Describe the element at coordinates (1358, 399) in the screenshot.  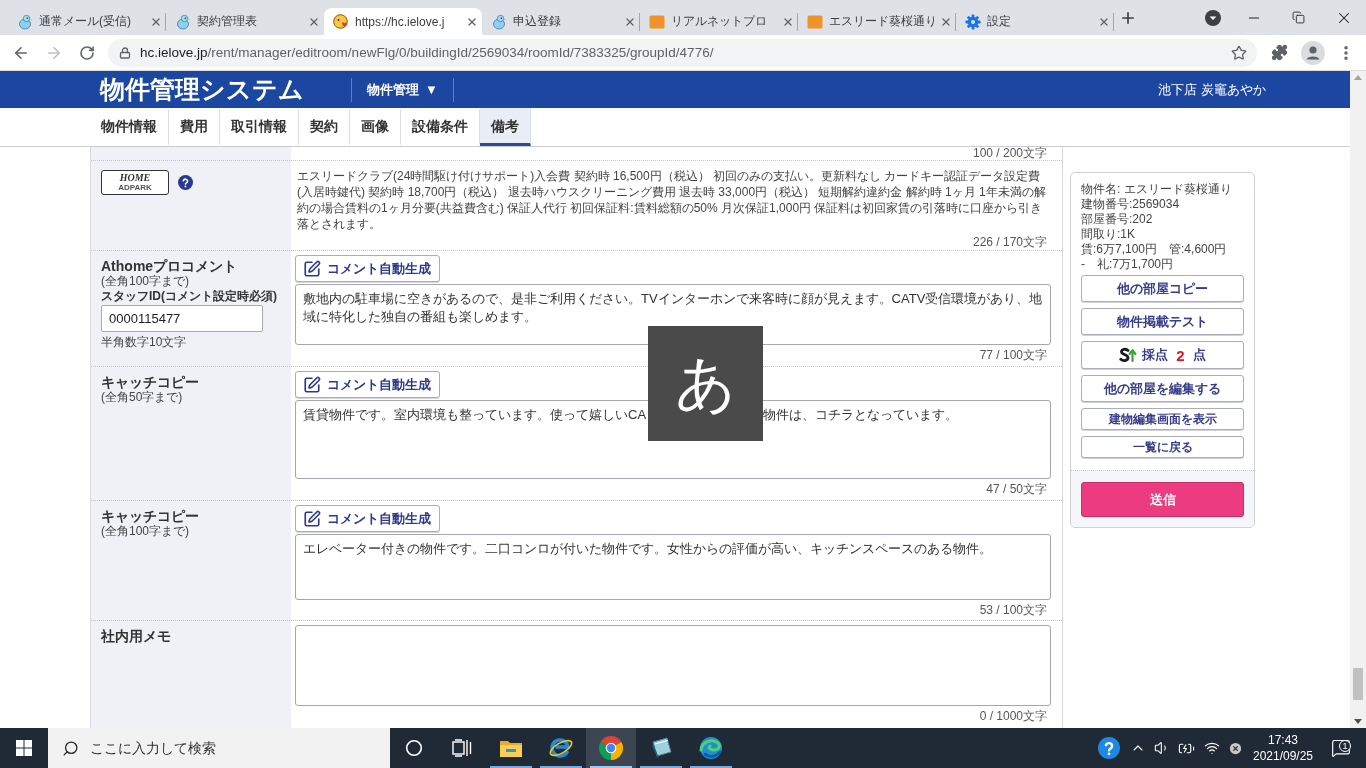
I see `scrollbar-track` at that location.